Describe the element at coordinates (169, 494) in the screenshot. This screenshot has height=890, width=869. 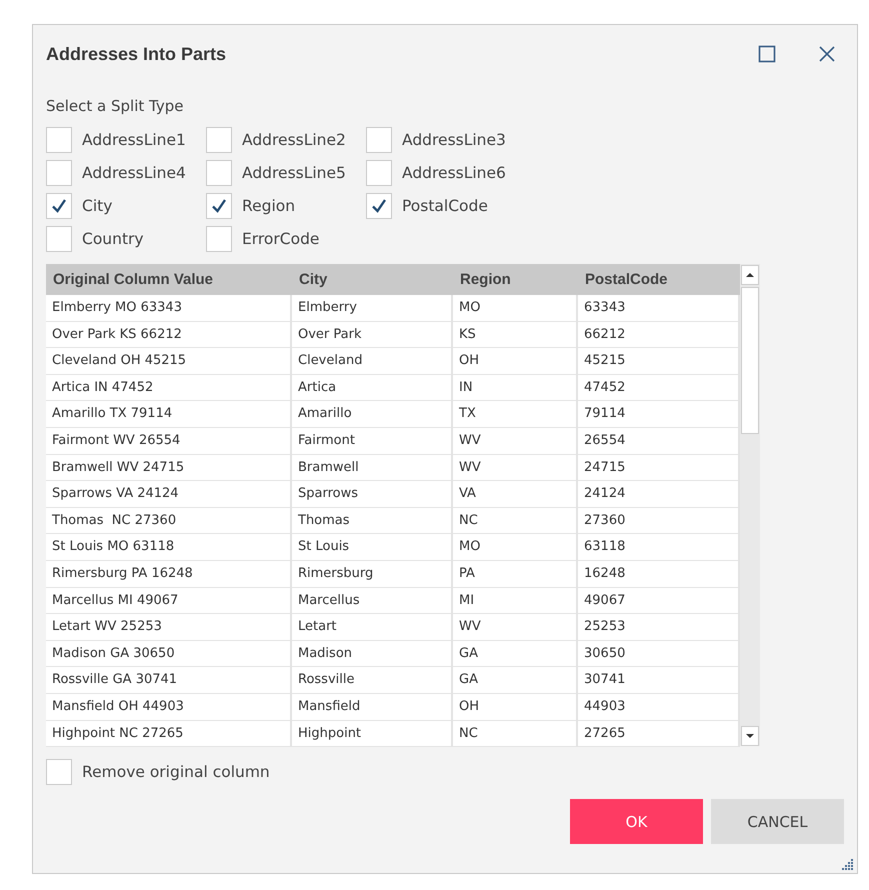
I see `table-cell: Sparrows VA 24124` at that location.